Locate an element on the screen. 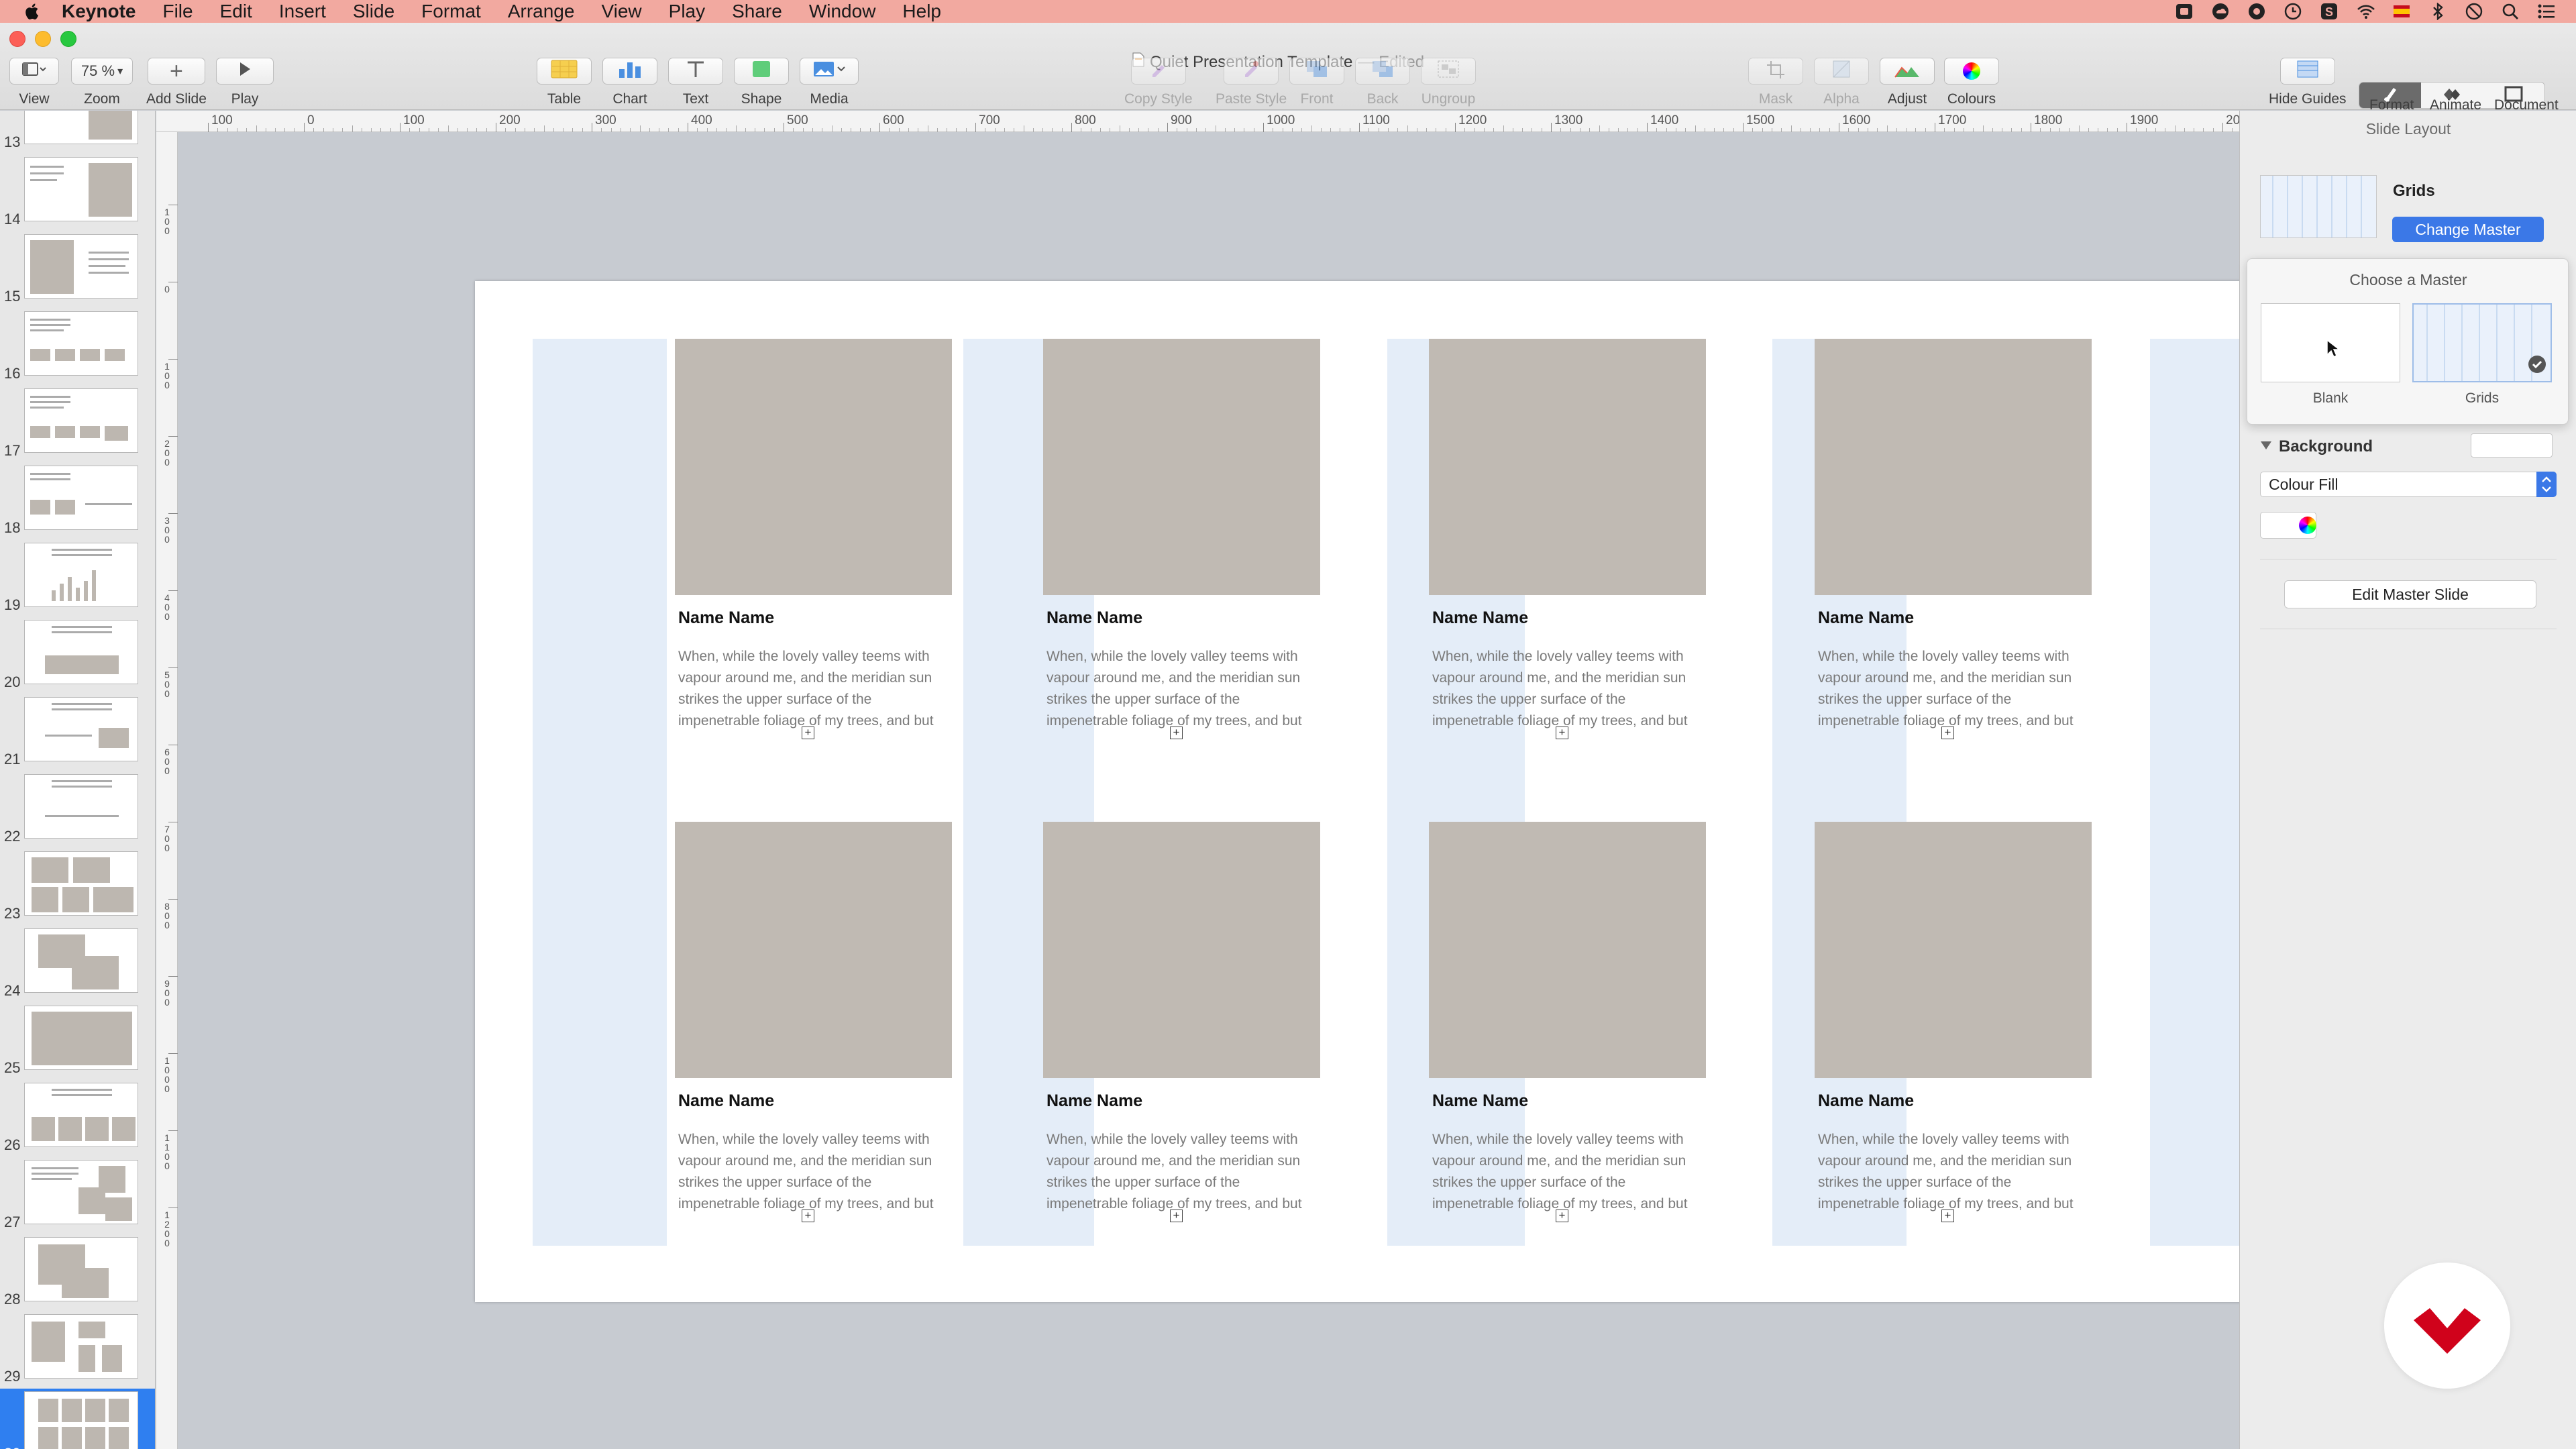 This screenshot has height=1449, width=2576. screen-recorder-icon is located at coordinates (2184, 11).